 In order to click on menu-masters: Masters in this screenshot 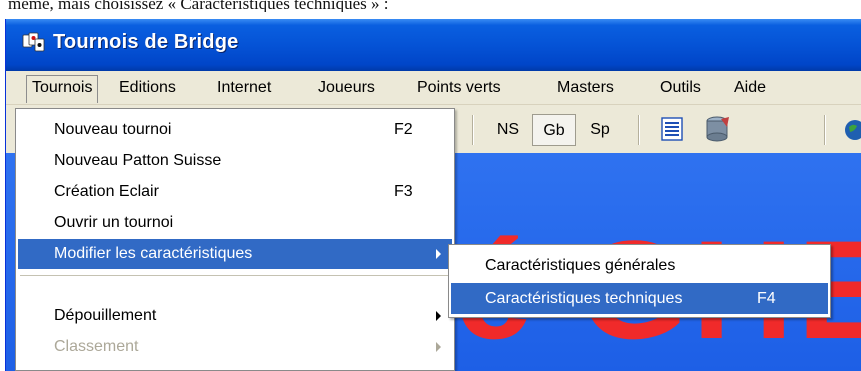, I will do `click(585, 87)`.